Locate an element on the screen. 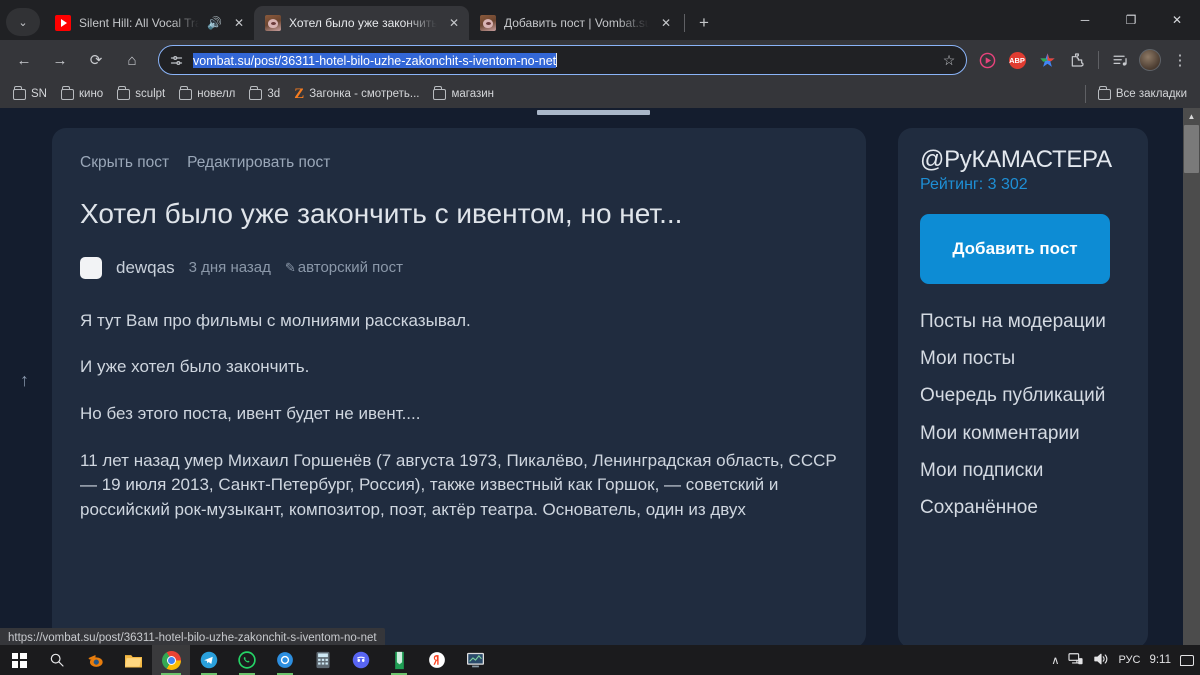  adblock-plus-icon: ABP is located at coordinates (1017, 60).